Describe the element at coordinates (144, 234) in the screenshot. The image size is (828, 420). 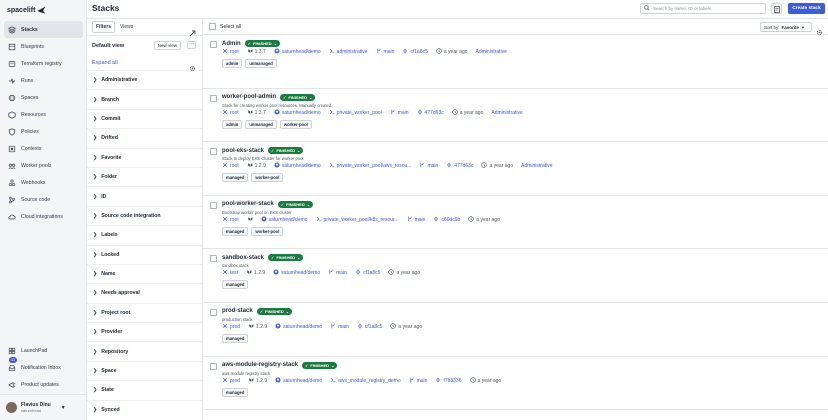
I see `facet-labels: ❯ Labels` at that location.